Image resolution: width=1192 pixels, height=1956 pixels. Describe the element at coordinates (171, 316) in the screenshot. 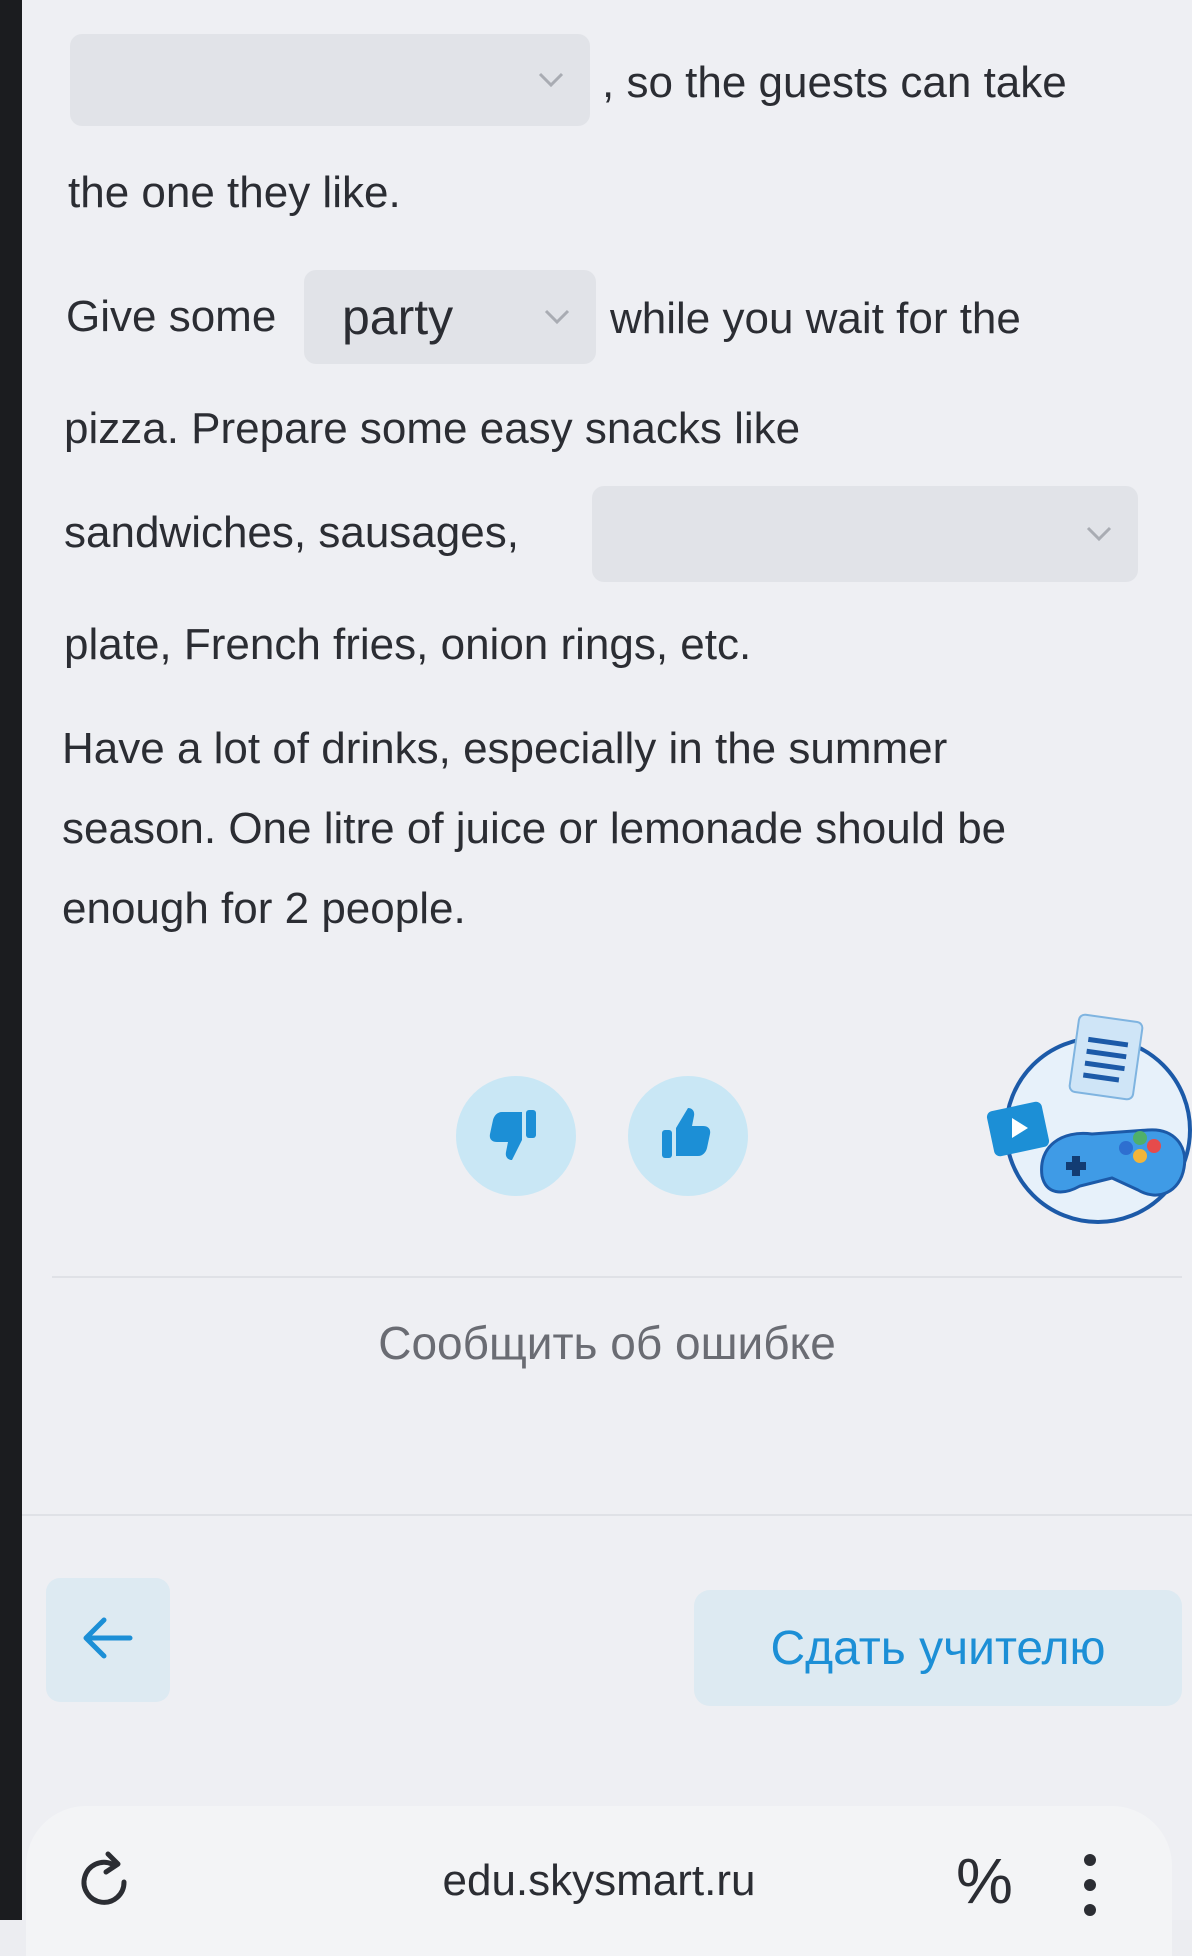

I see `sentence-text: Give some` at that location.